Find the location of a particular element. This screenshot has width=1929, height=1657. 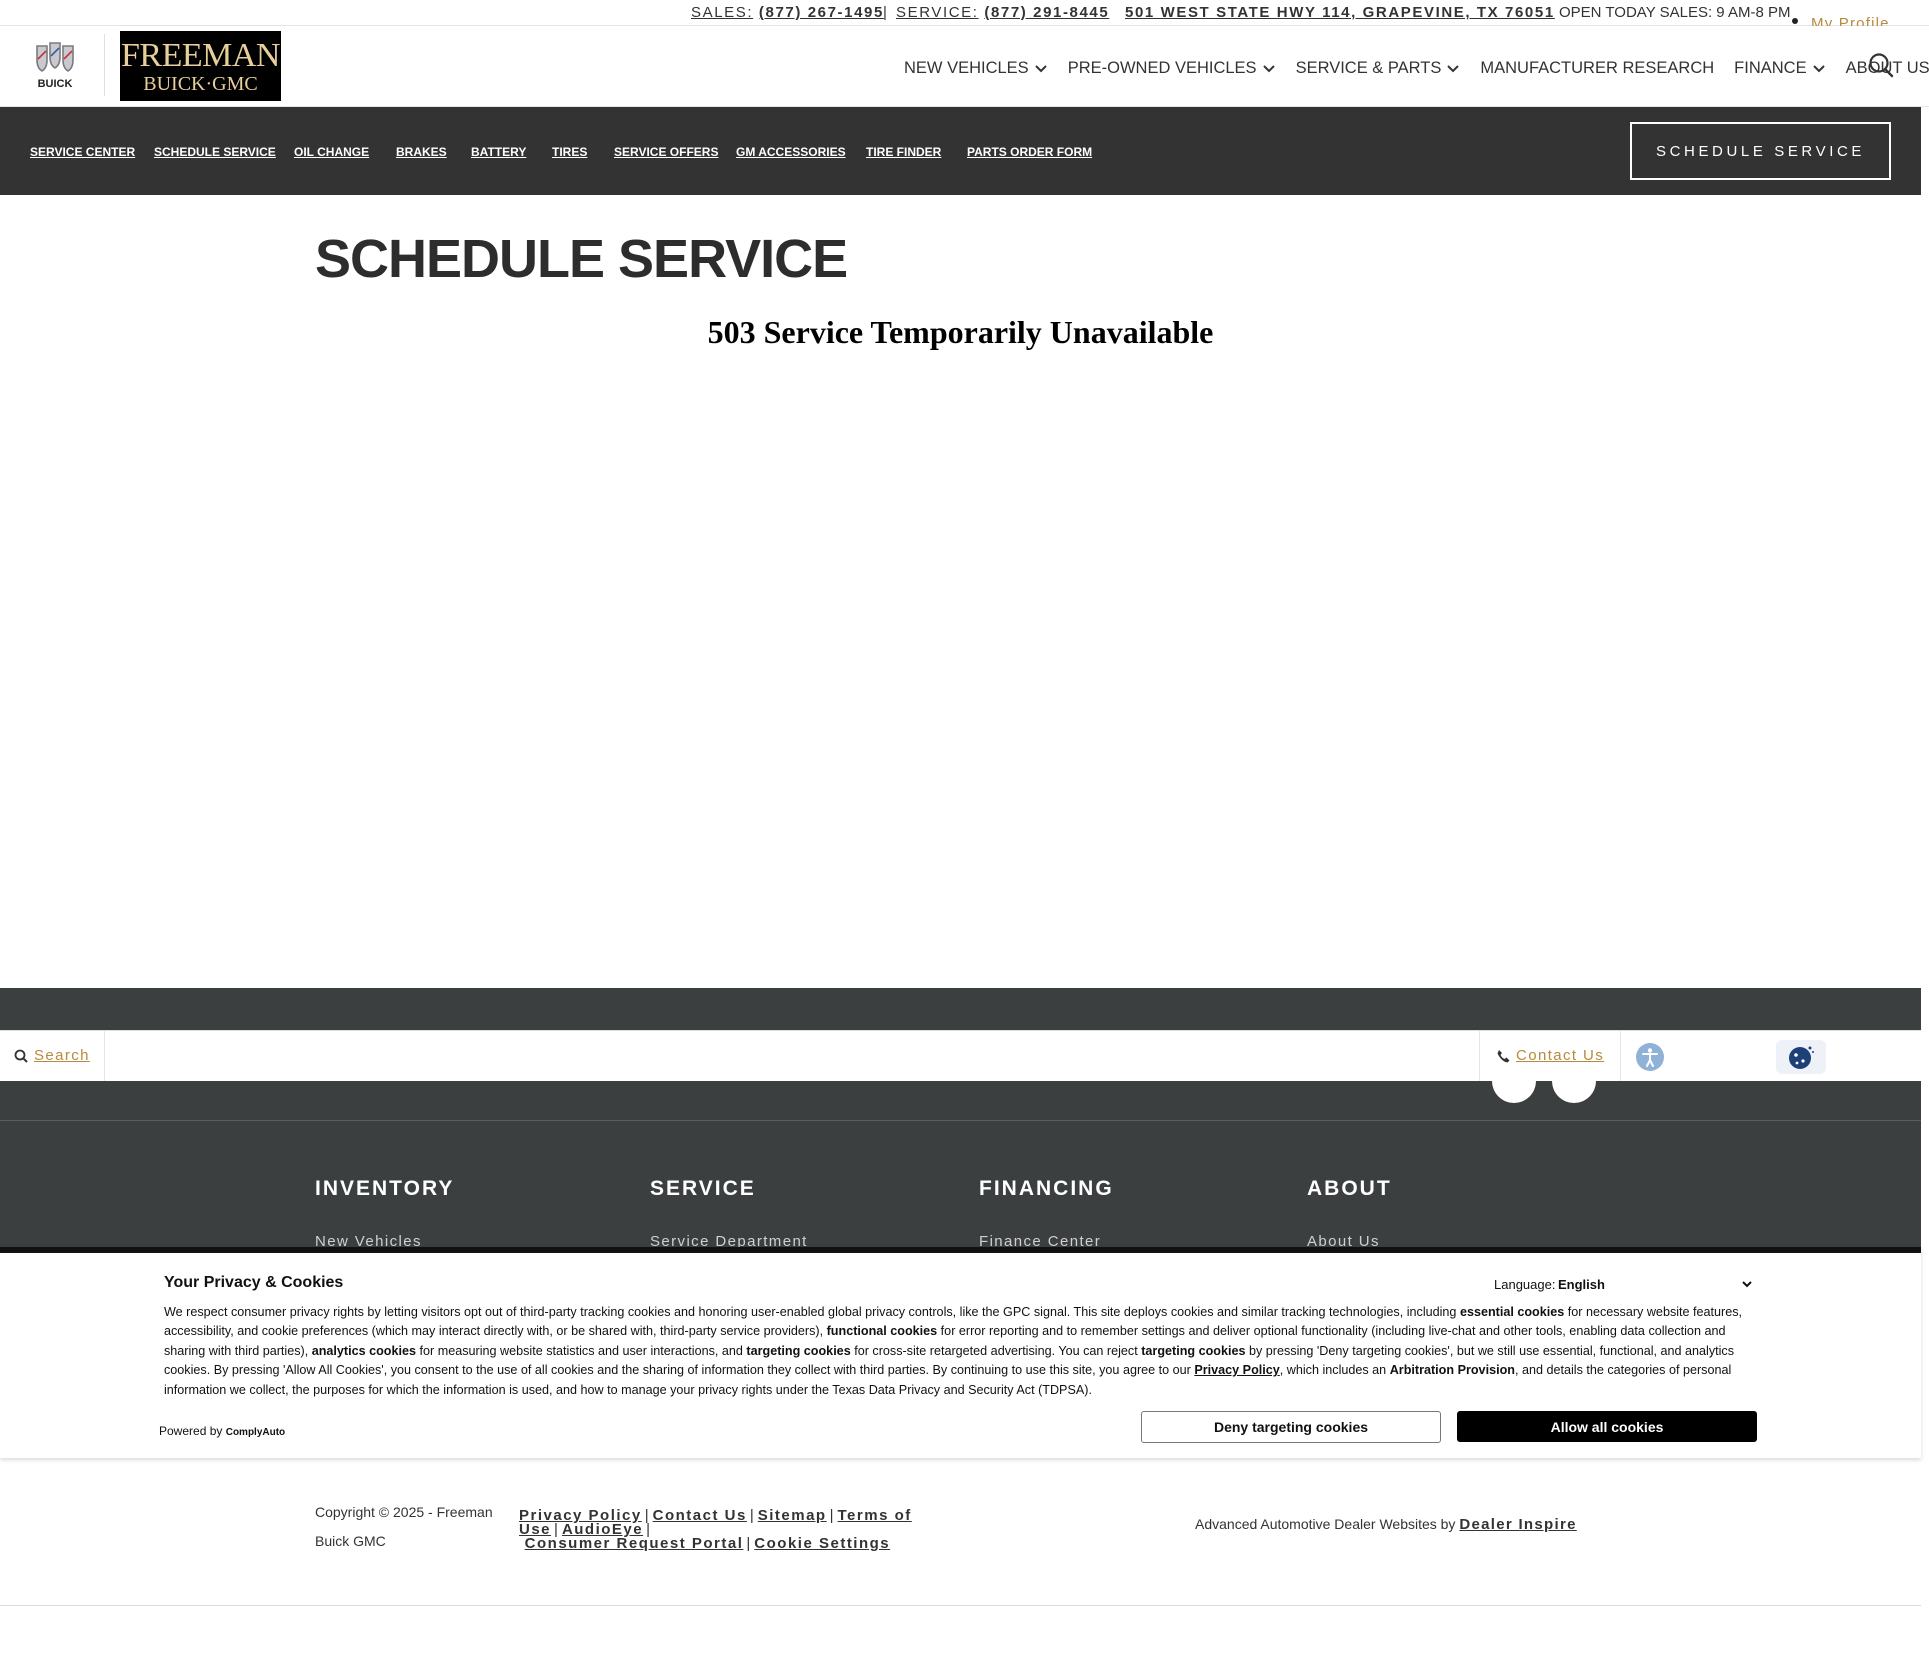

freeman-buick-gmc-logo: FREEMAN BUICK·GMC is located at coordinates (200, 66).